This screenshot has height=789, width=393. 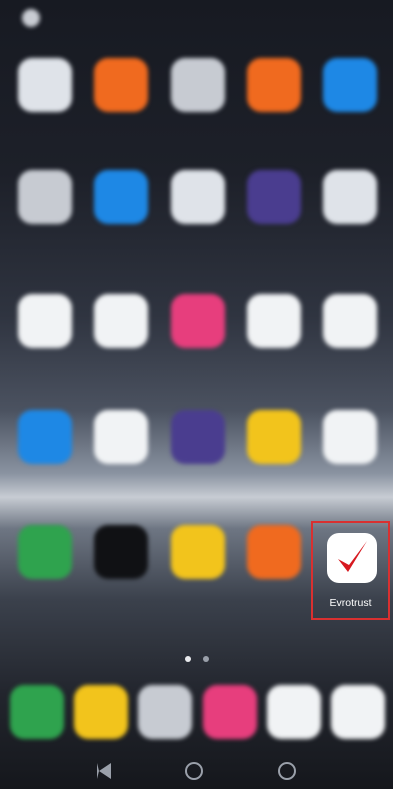 I want to click on gmail-icon, so click(x=45, y=321).